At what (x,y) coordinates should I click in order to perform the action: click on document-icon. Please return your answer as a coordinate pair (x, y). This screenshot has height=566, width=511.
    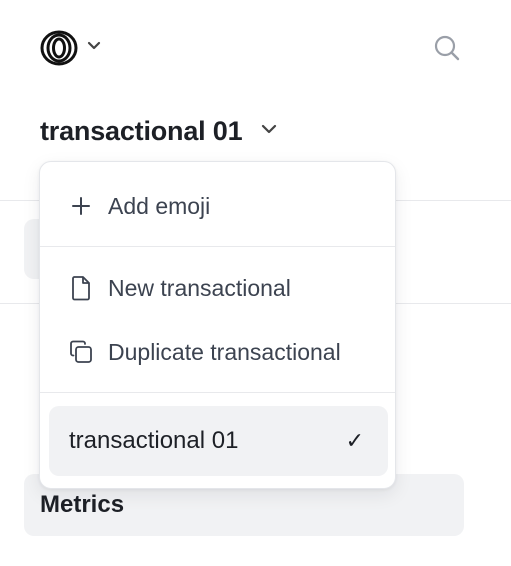
    Looking at the image, I should click on (81, 288).